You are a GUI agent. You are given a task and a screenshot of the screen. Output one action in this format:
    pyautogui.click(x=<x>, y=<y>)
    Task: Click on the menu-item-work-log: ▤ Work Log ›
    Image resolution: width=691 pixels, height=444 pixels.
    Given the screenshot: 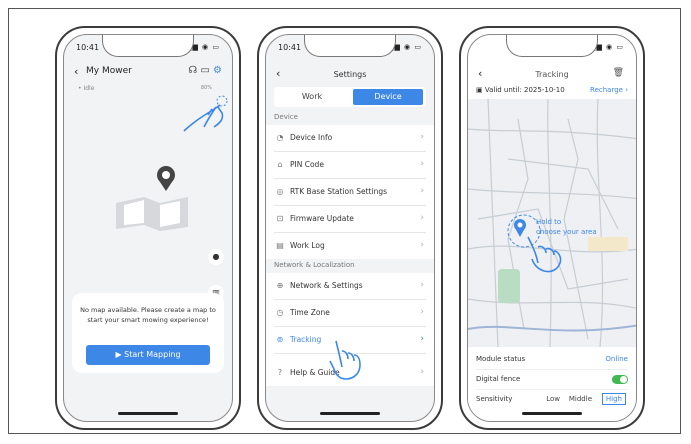 What is the action you would take?
    pyautogui.click(x=350, y=246)
    